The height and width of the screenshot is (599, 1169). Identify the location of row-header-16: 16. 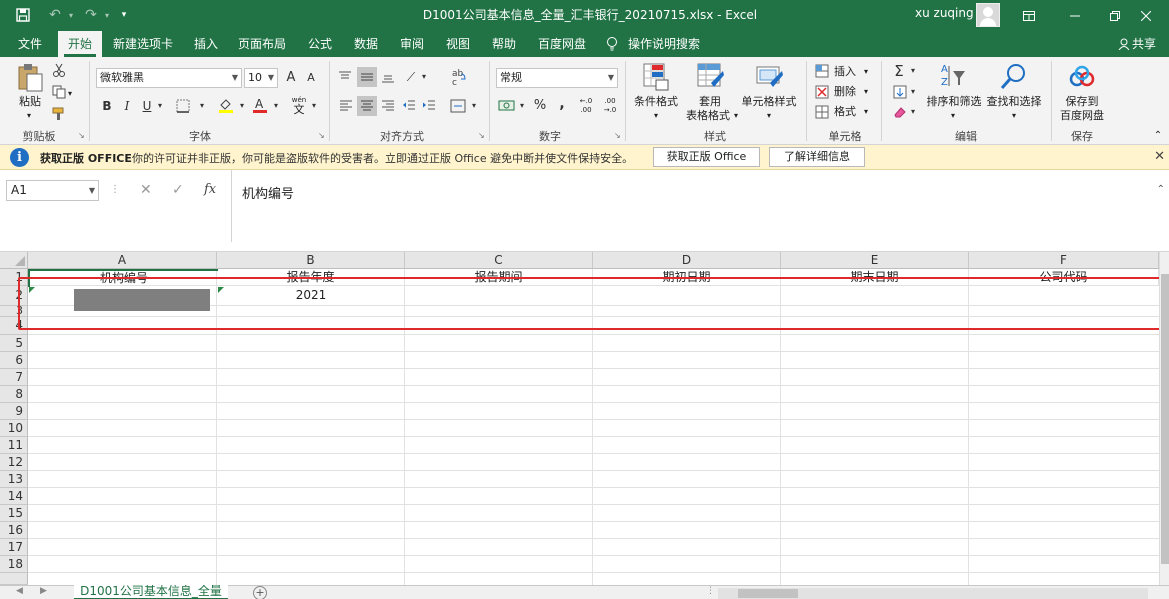
(14, 530).